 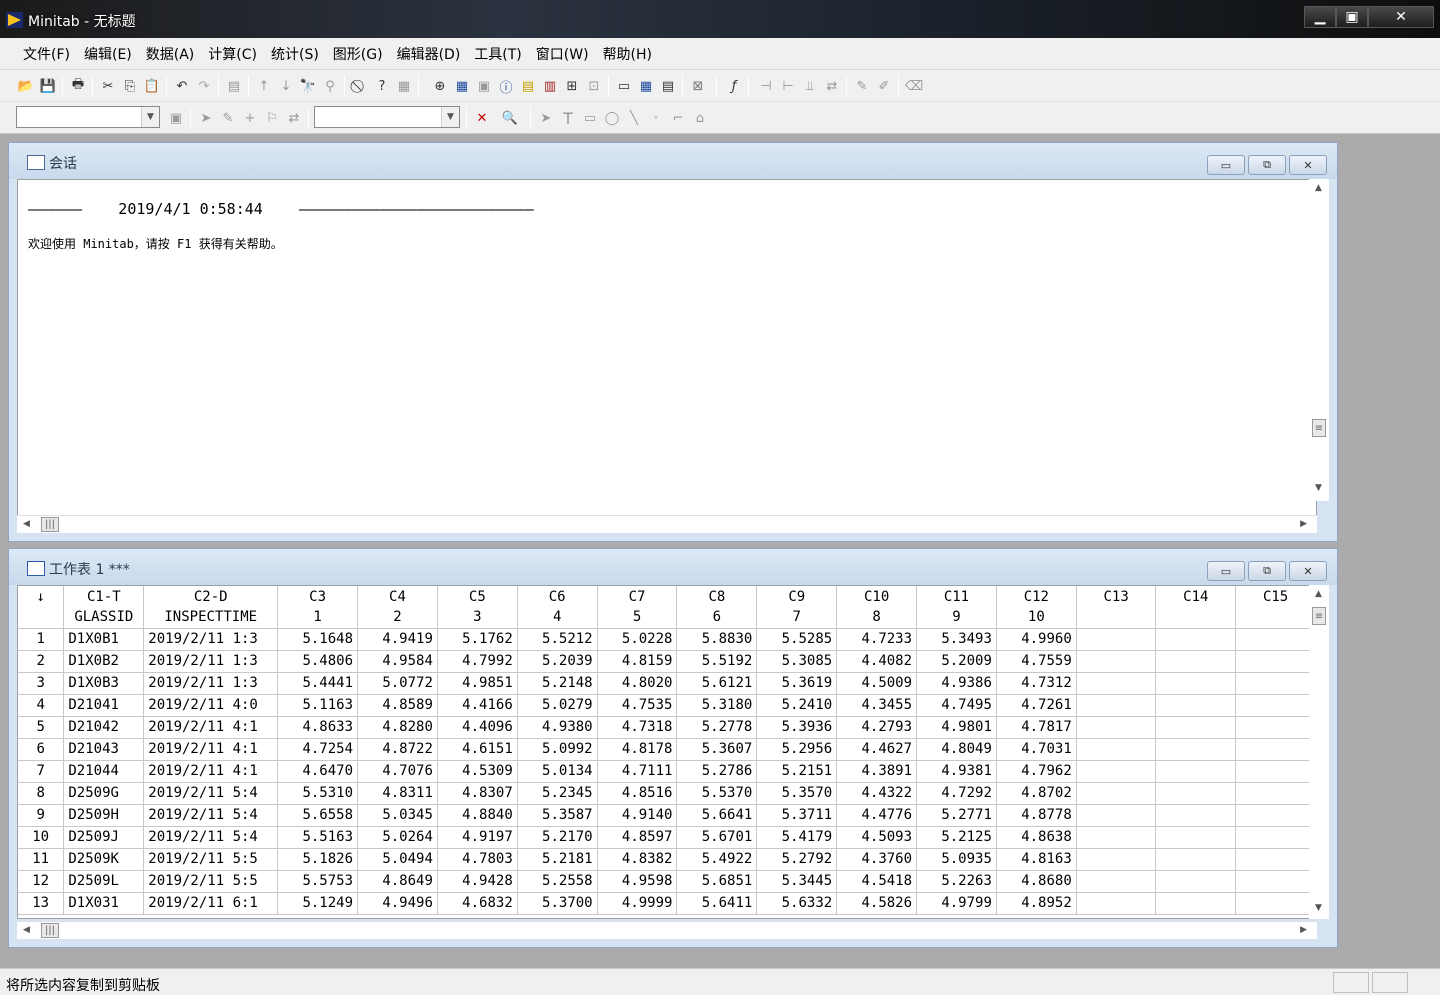 I want to click on data-cell: 5.5310, so click(x=318, y=793).